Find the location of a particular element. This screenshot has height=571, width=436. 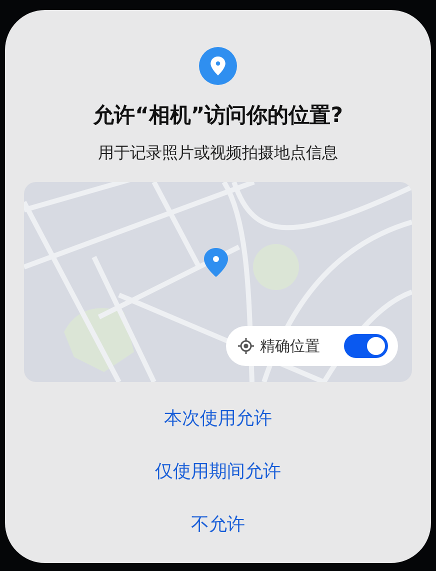

toggle-switch is located at coordinates (366, 346).